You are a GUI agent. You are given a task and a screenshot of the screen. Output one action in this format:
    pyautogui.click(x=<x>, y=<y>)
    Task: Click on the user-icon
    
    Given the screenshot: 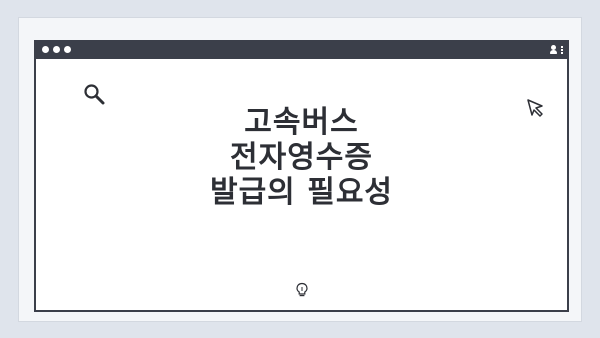 What is the action you would take?
    pyautogui.click(x=553, y=49)
    